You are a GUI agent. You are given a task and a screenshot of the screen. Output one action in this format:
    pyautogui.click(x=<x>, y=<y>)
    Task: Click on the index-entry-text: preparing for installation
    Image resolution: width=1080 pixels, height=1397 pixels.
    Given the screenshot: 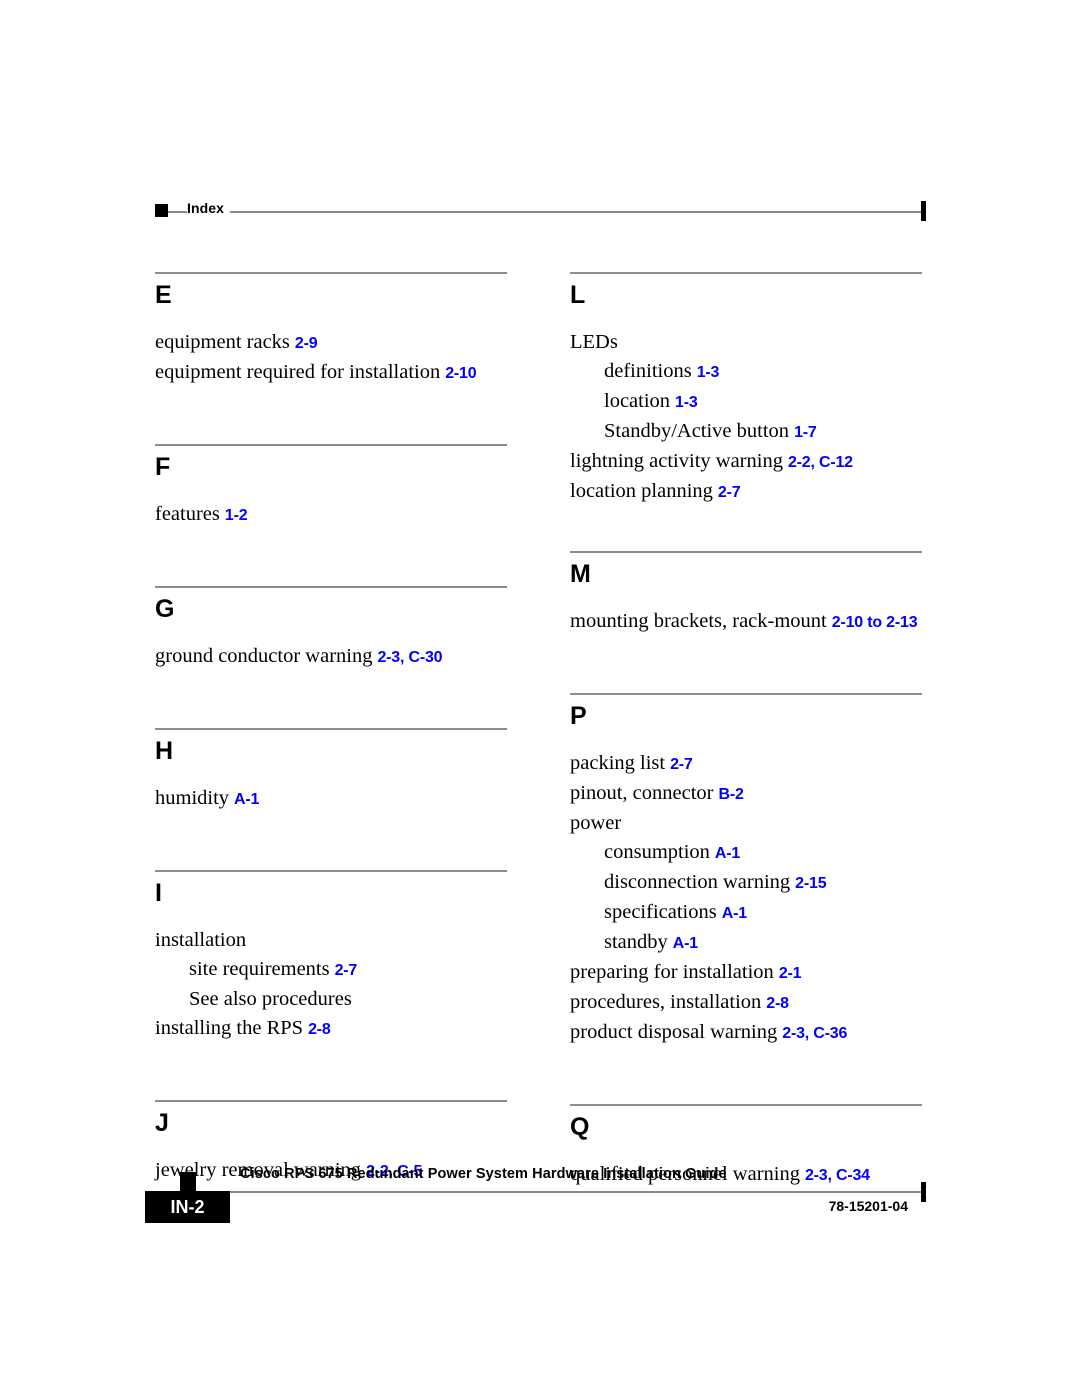 What is the action you would take?
    pyautogui.click(x=672, y=972)
    